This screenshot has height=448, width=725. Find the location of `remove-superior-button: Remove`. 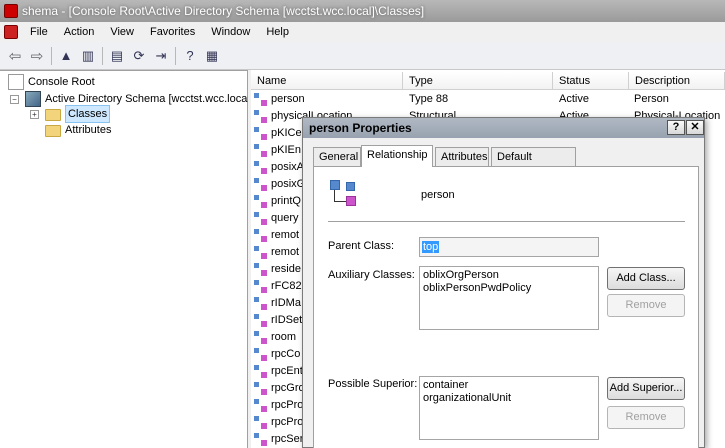

remove-superior-button: Remove is located at coordinates (646, 417).